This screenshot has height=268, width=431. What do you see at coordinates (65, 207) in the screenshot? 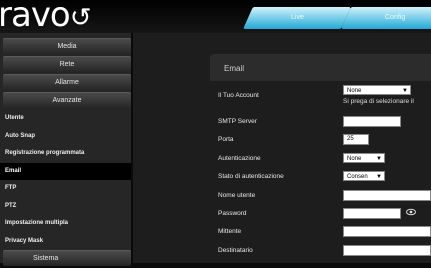
I see `sidebar-item-ptz: PTZ` at bounding box center [65, 207].